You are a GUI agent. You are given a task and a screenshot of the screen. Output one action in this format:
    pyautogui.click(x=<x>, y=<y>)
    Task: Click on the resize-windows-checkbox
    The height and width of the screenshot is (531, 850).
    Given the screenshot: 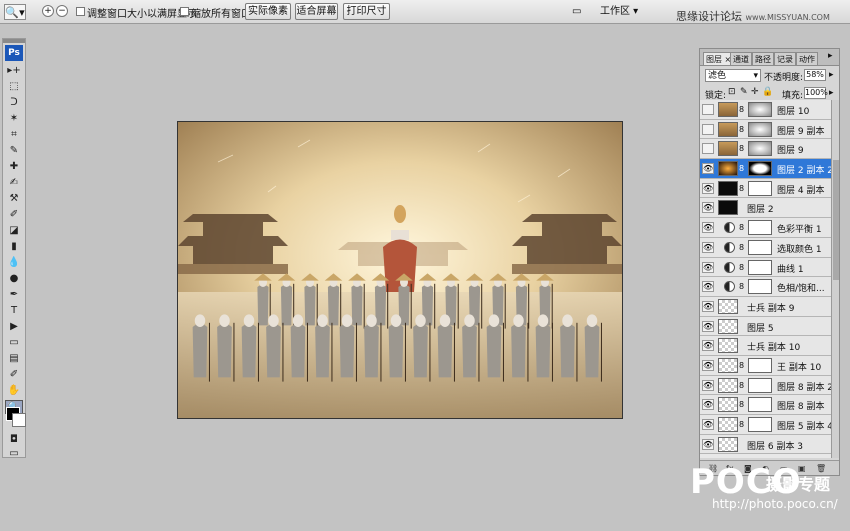 What is the action you would take?
    pyautogui.click(x=80, y=11)
    